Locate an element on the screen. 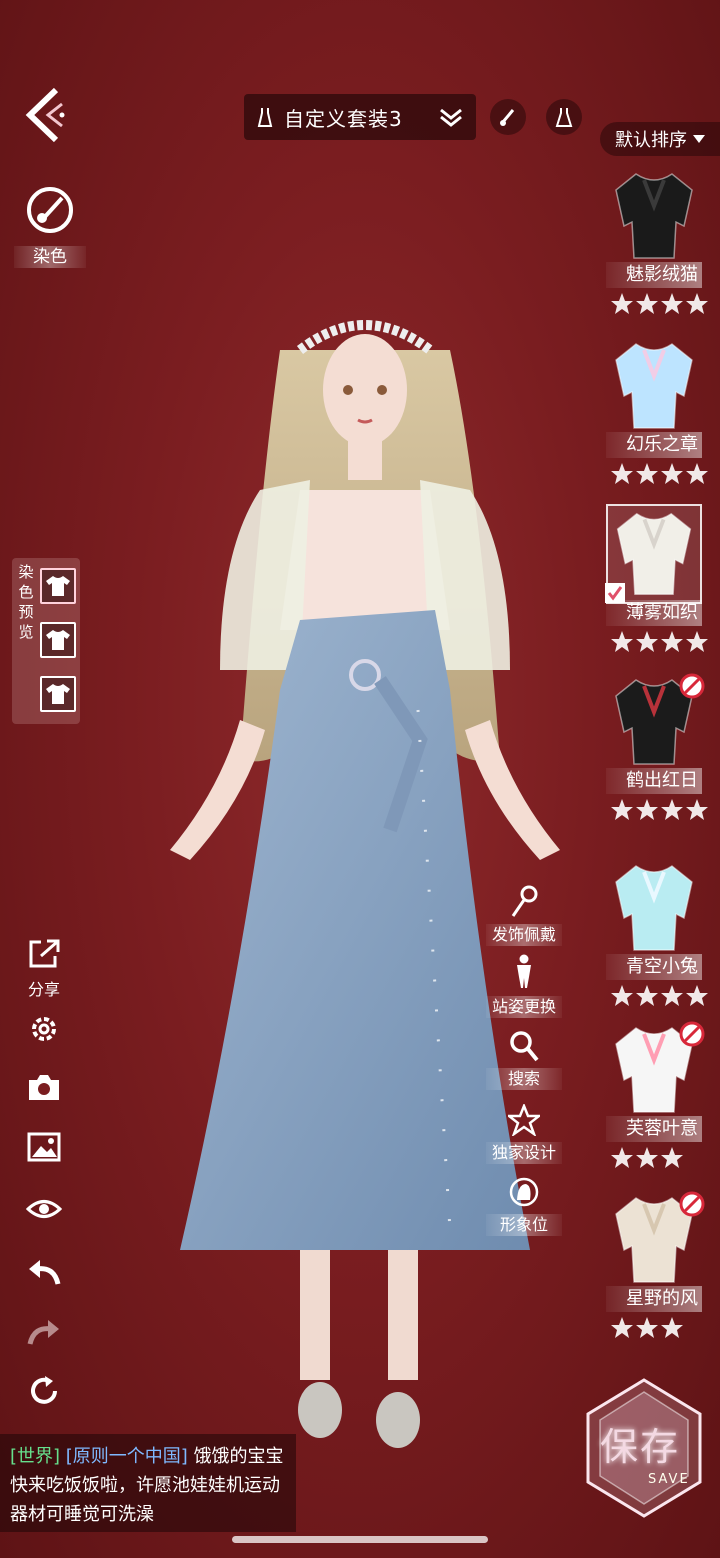 This screenshot has width=720, height=1558. caret-down-icon is located at coordinates (699, 139).